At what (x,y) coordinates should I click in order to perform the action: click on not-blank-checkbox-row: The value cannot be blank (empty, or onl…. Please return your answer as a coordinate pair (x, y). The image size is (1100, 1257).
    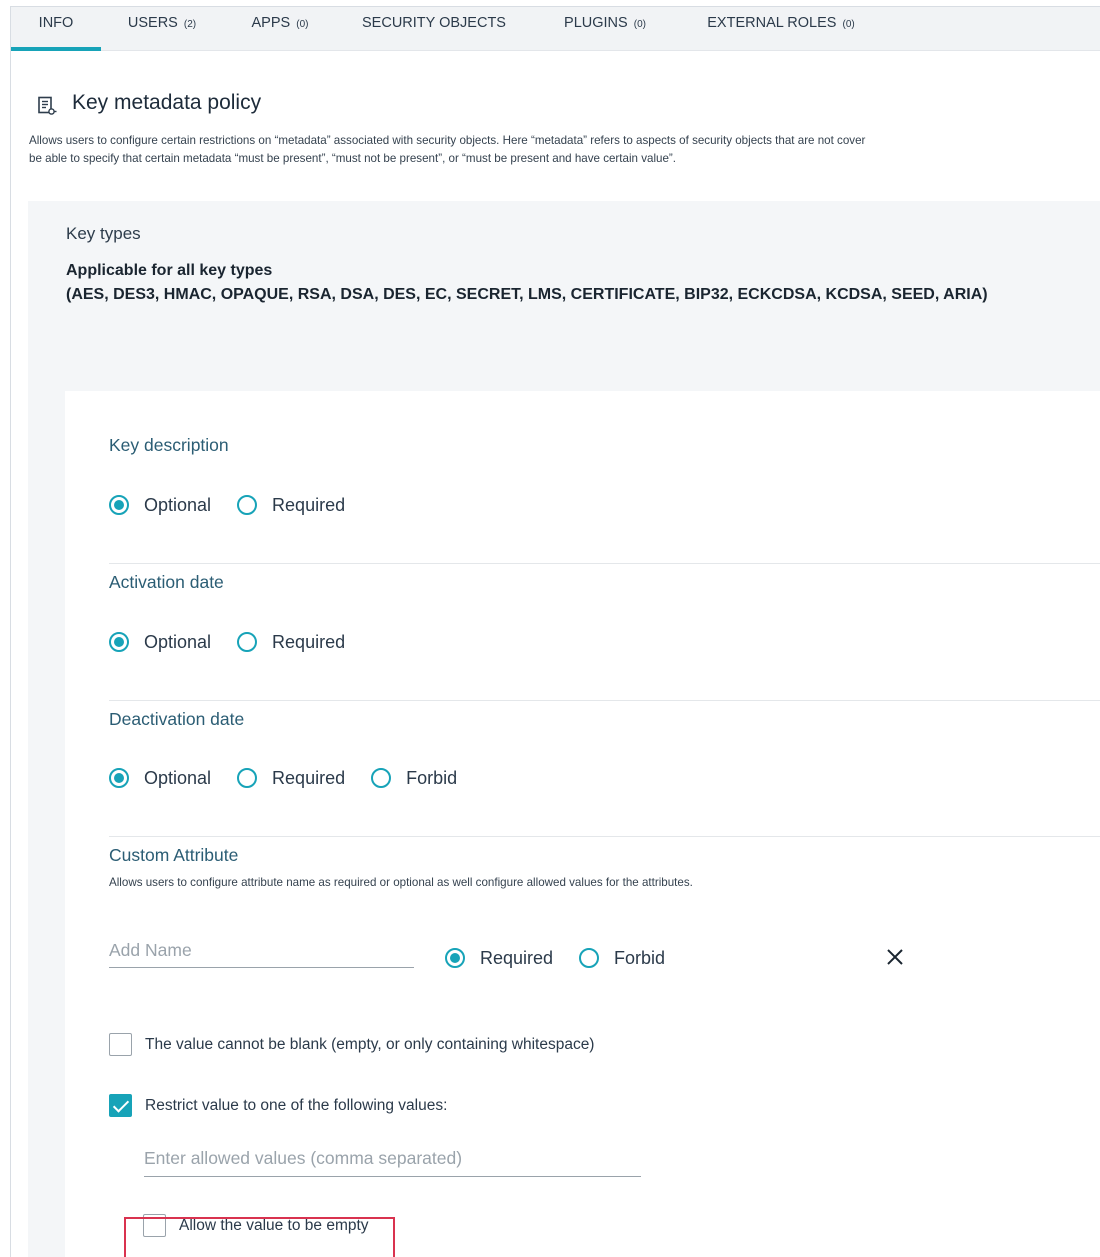
    Looking at the image, I should click on (351, 1044).